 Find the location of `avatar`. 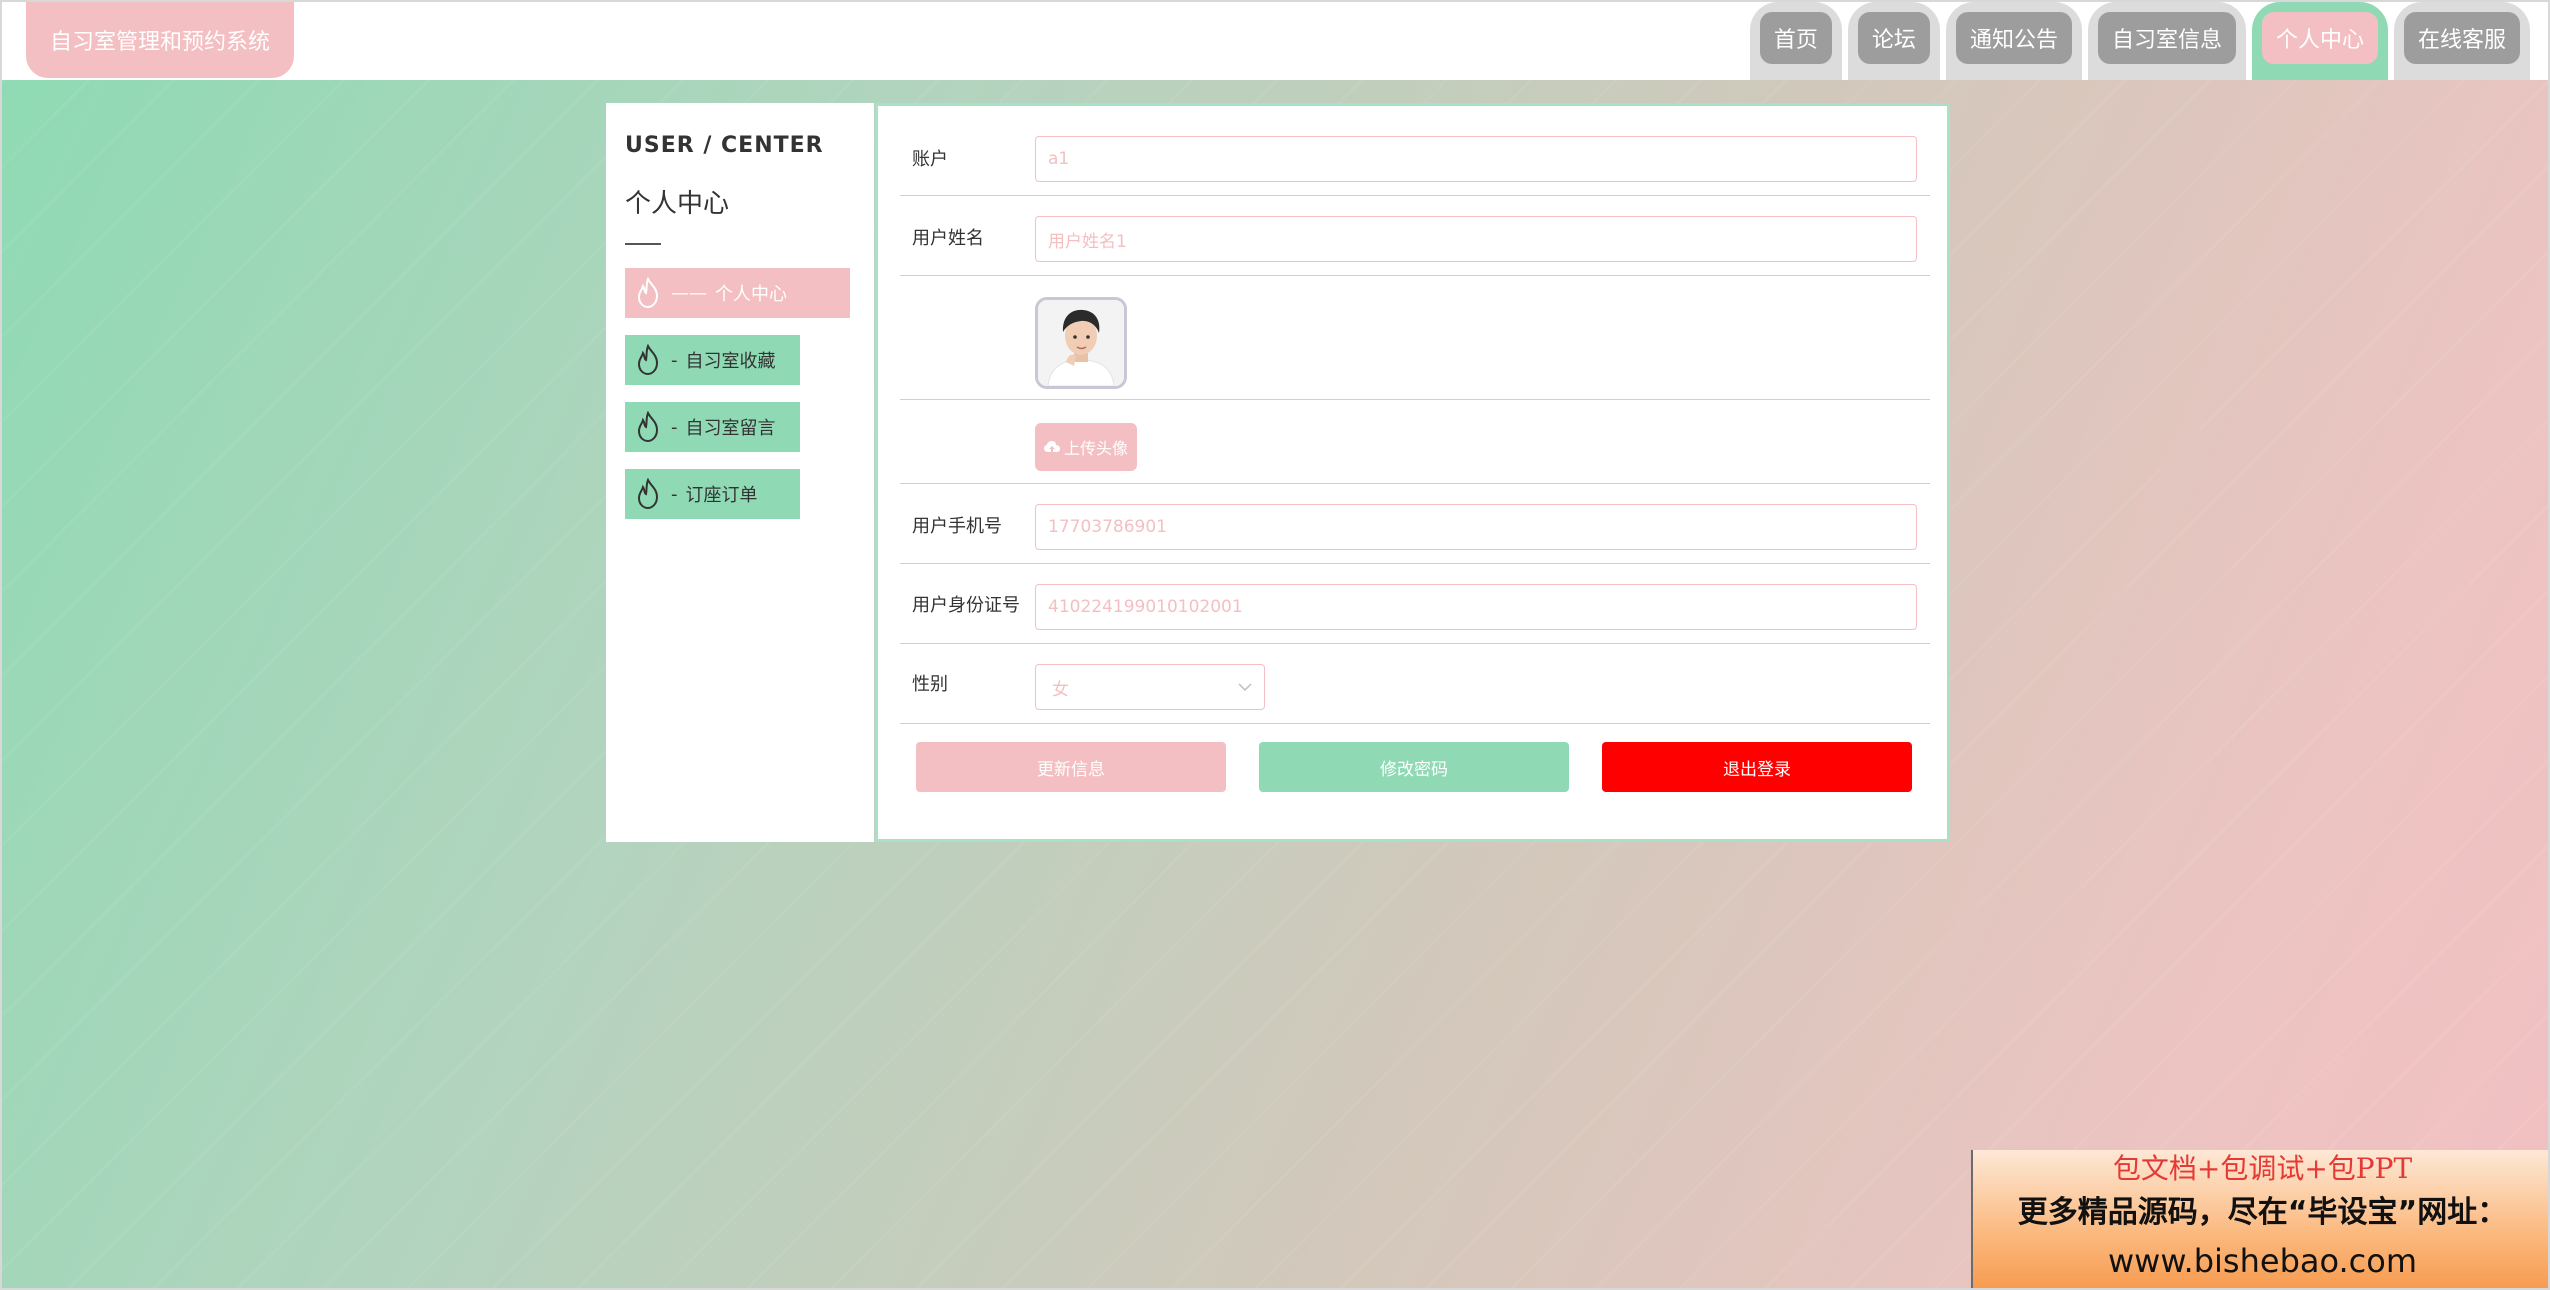

avatar is located at coordinates (1081, 343).